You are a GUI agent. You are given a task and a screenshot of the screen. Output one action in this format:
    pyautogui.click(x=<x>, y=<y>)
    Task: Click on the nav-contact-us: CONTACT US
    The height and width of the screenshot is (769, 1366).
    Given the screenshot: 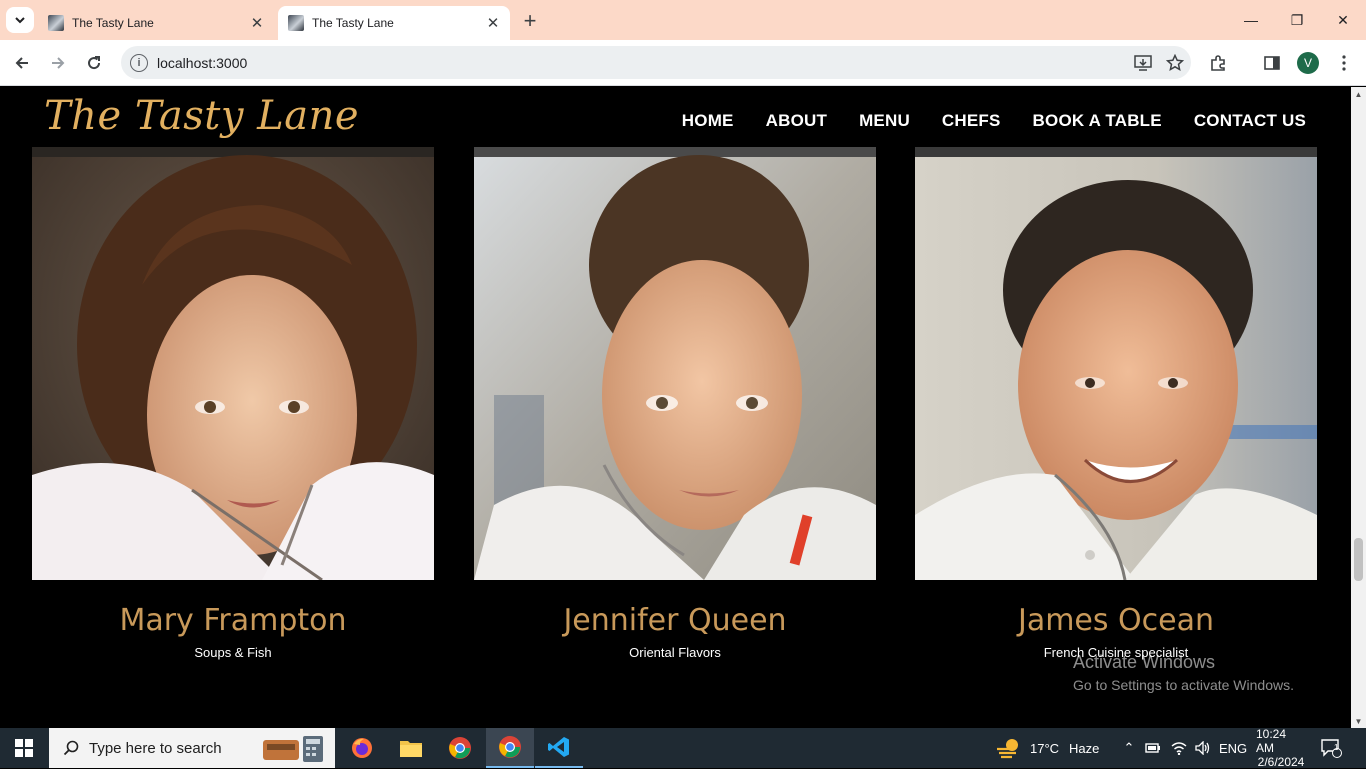 What is the action you would take?
    pyautogui.click(x=1250, y=121)
    